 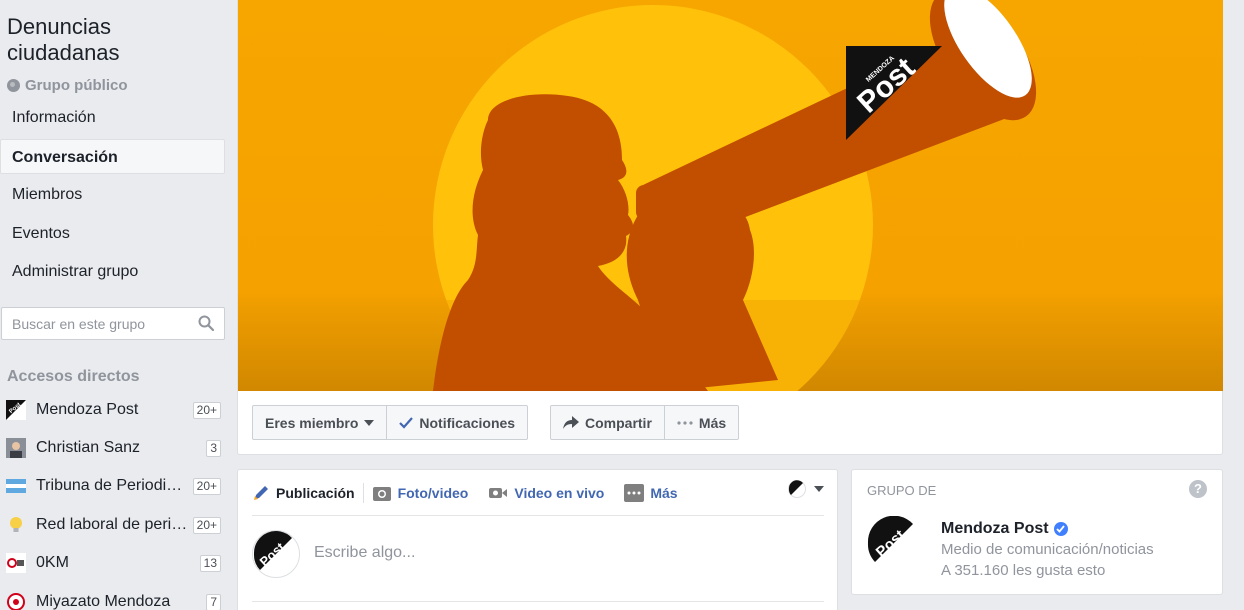 I want to click on nav-item-eventos: Eventos, so click(x=112, y=233).